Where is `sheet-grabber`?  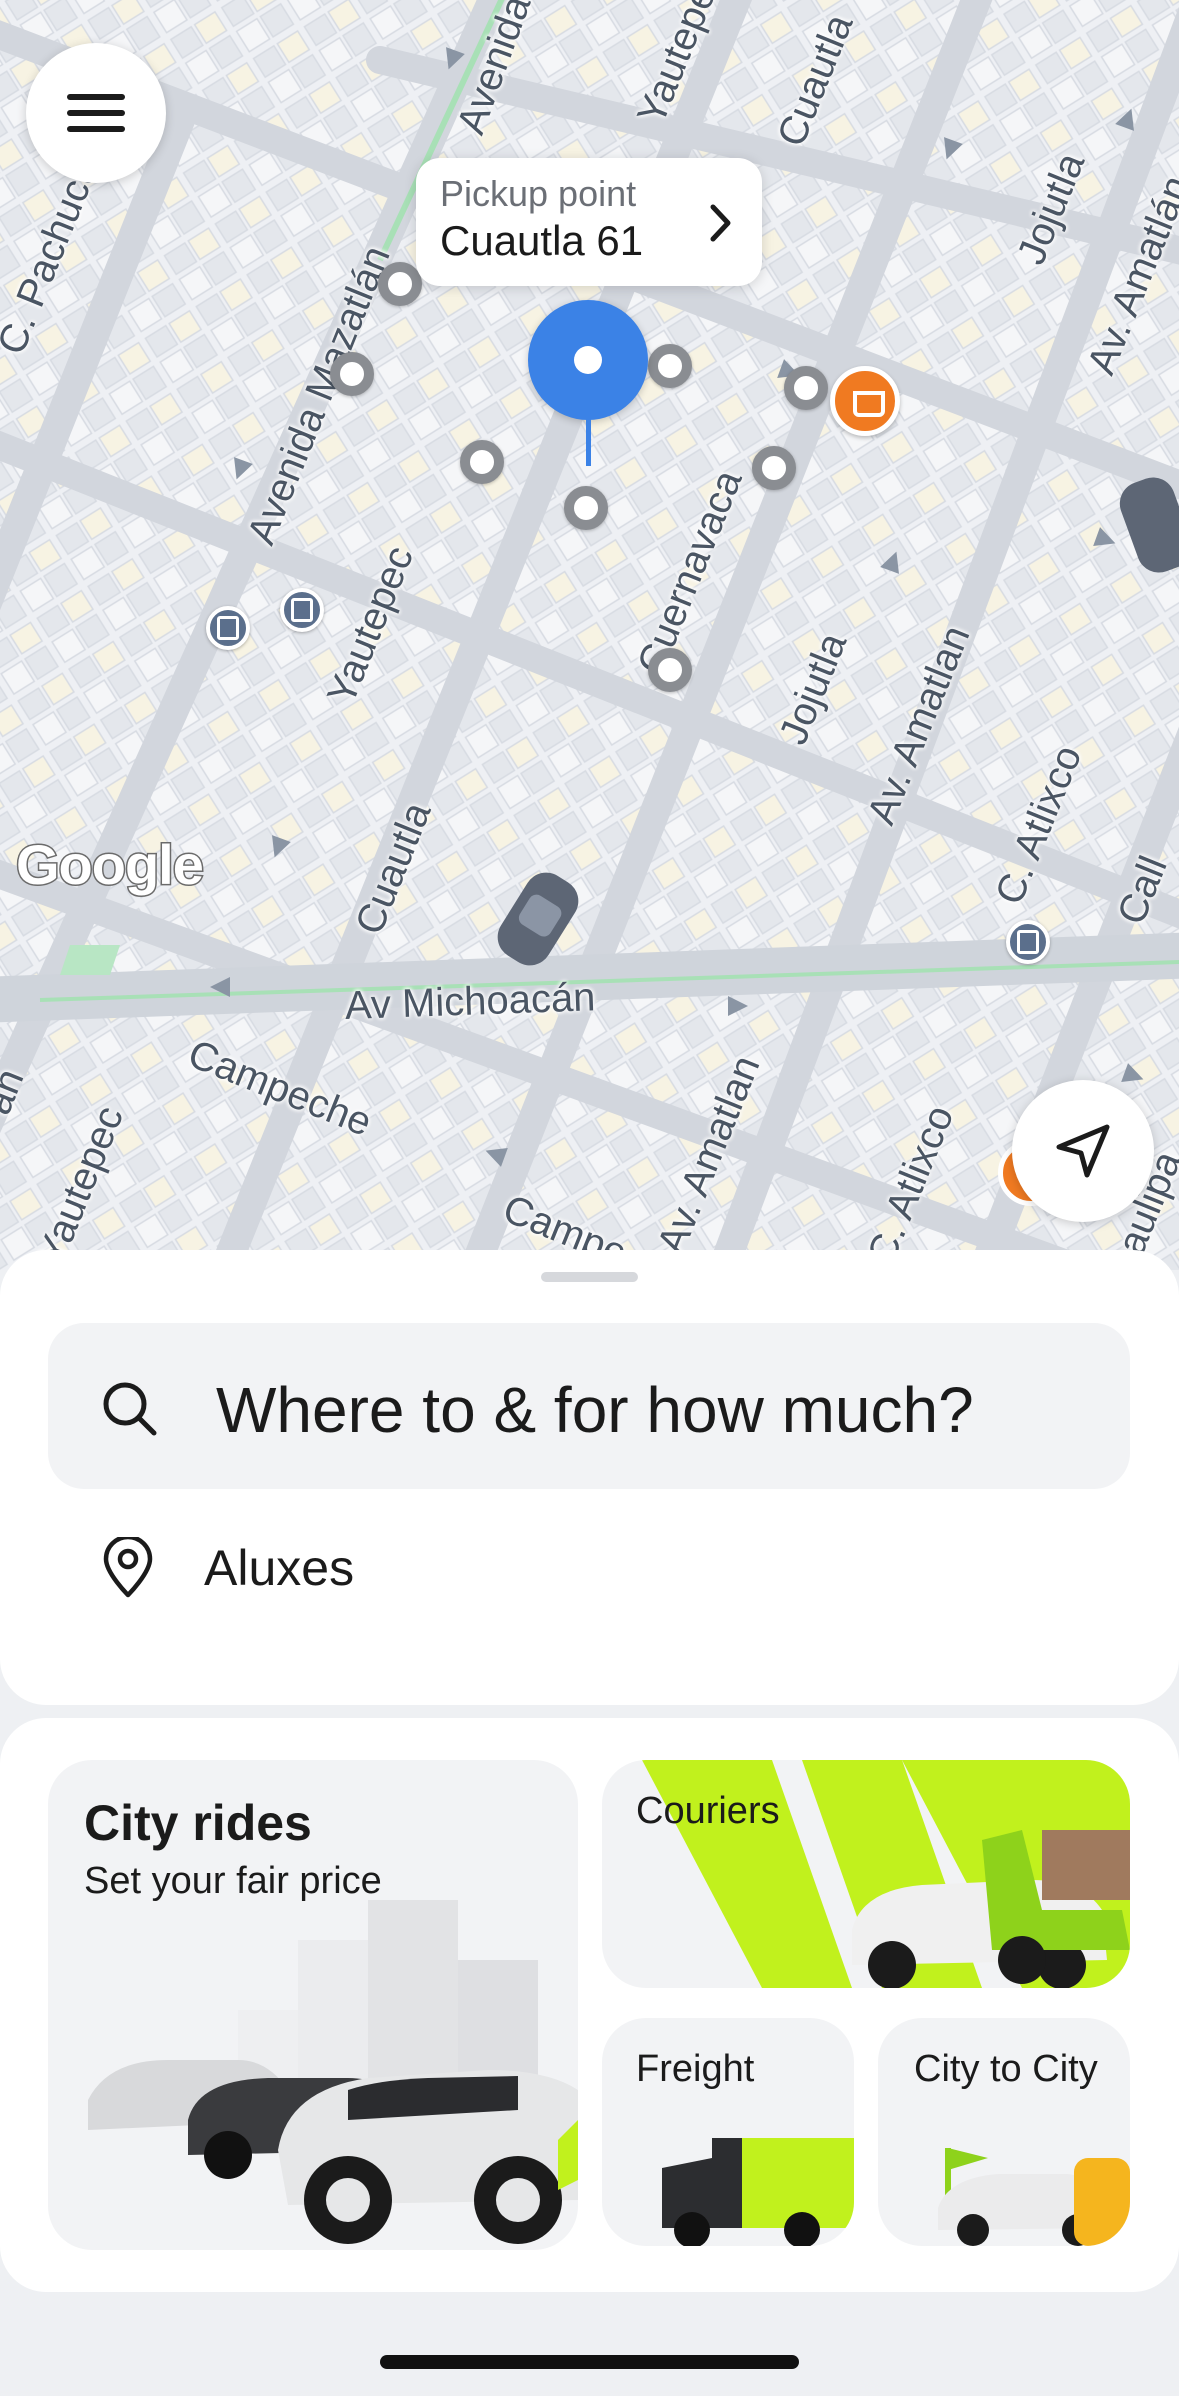
sheet-grabber is located at coordinates (589, 1277).